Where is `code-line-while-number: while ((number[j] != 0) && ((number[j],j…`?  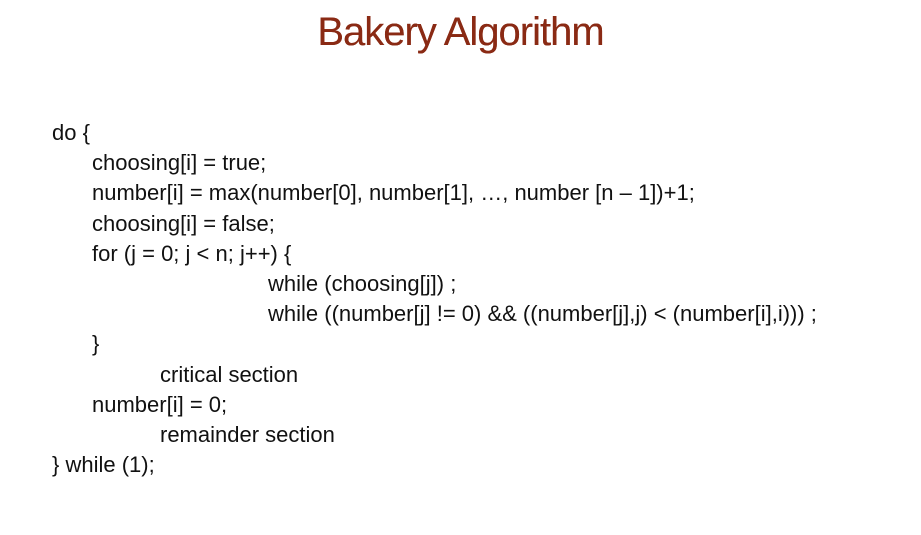
code-line-while-number: while ((number[j] != 0) && ((number[j],j… is located at coordinates (542, 314).